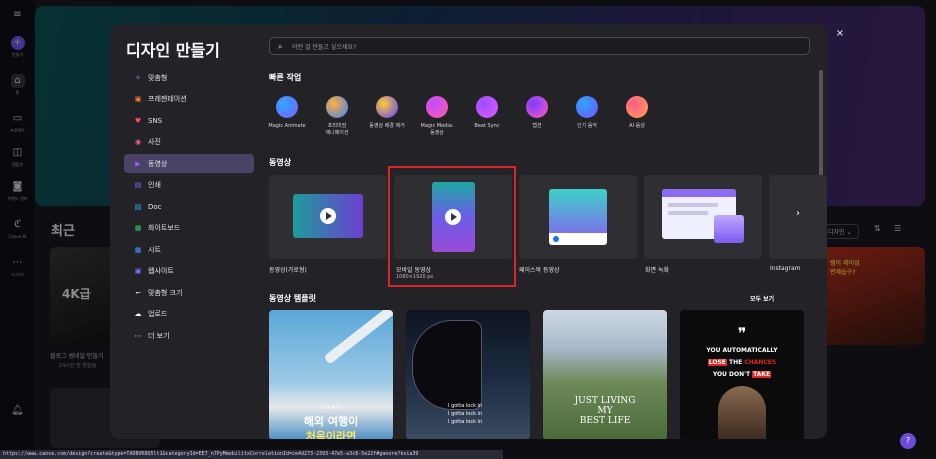  I want to click on quick-action-0: Magic Animate, so click(287, 113).